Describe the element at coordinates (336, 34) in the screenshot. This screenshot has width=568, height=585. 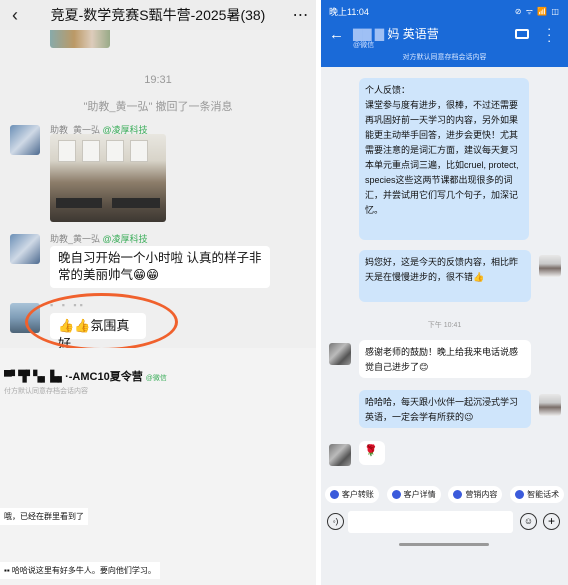
I see `back-arrow-icon: ←` at that location.